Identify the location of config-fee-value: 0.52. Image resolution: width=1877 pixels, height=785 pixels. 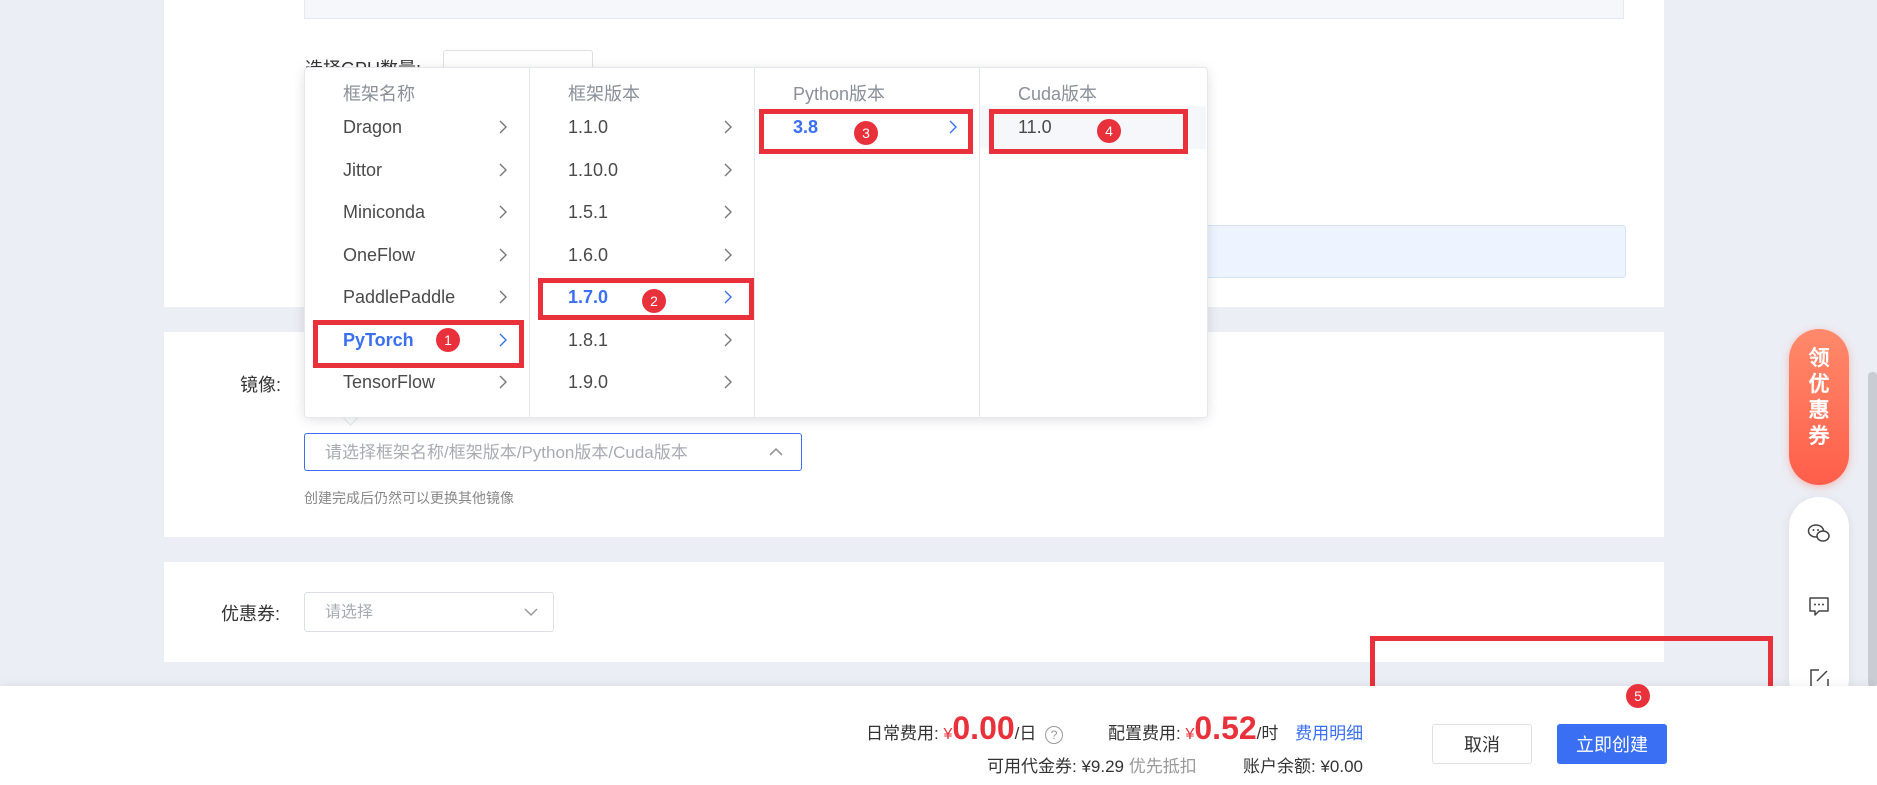
(1225, 728).